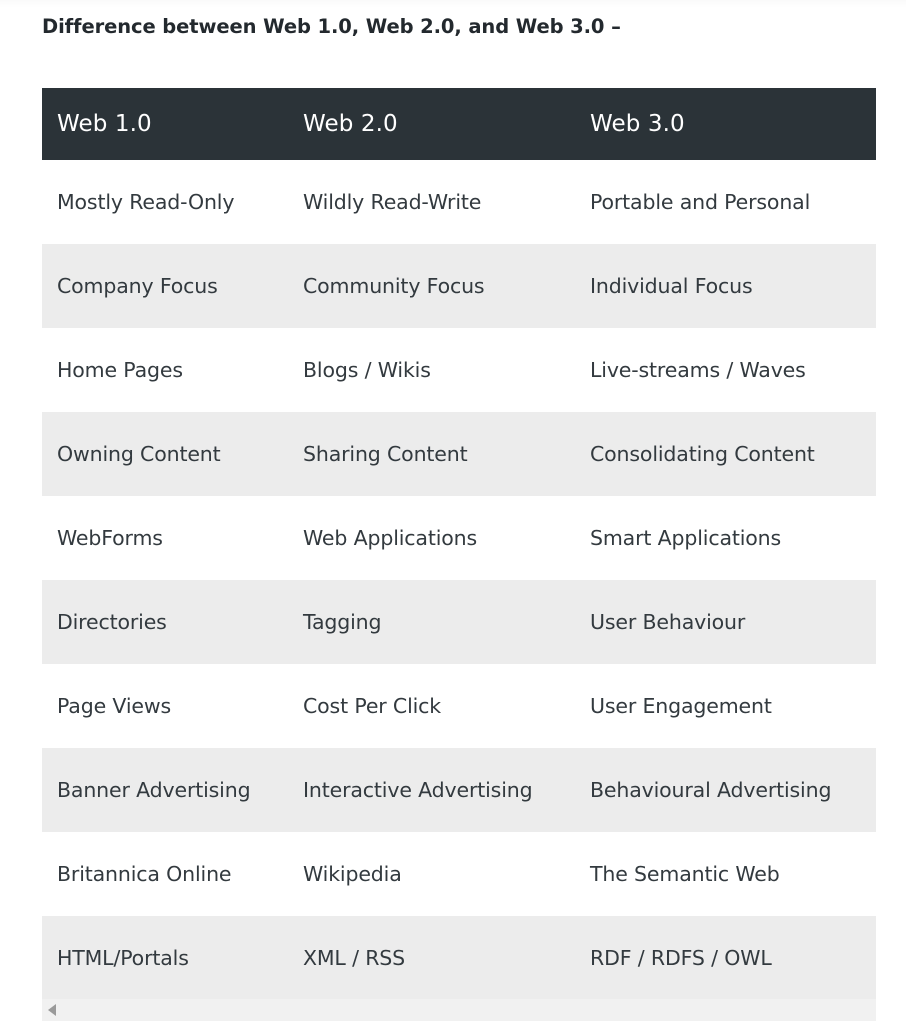 This screenshot has width=906, height=1033. What do you see at coordinates (725, 370) in the screenshot?
I see `table-cell: Live-streams / Waves` at bounding box center [725, 370].